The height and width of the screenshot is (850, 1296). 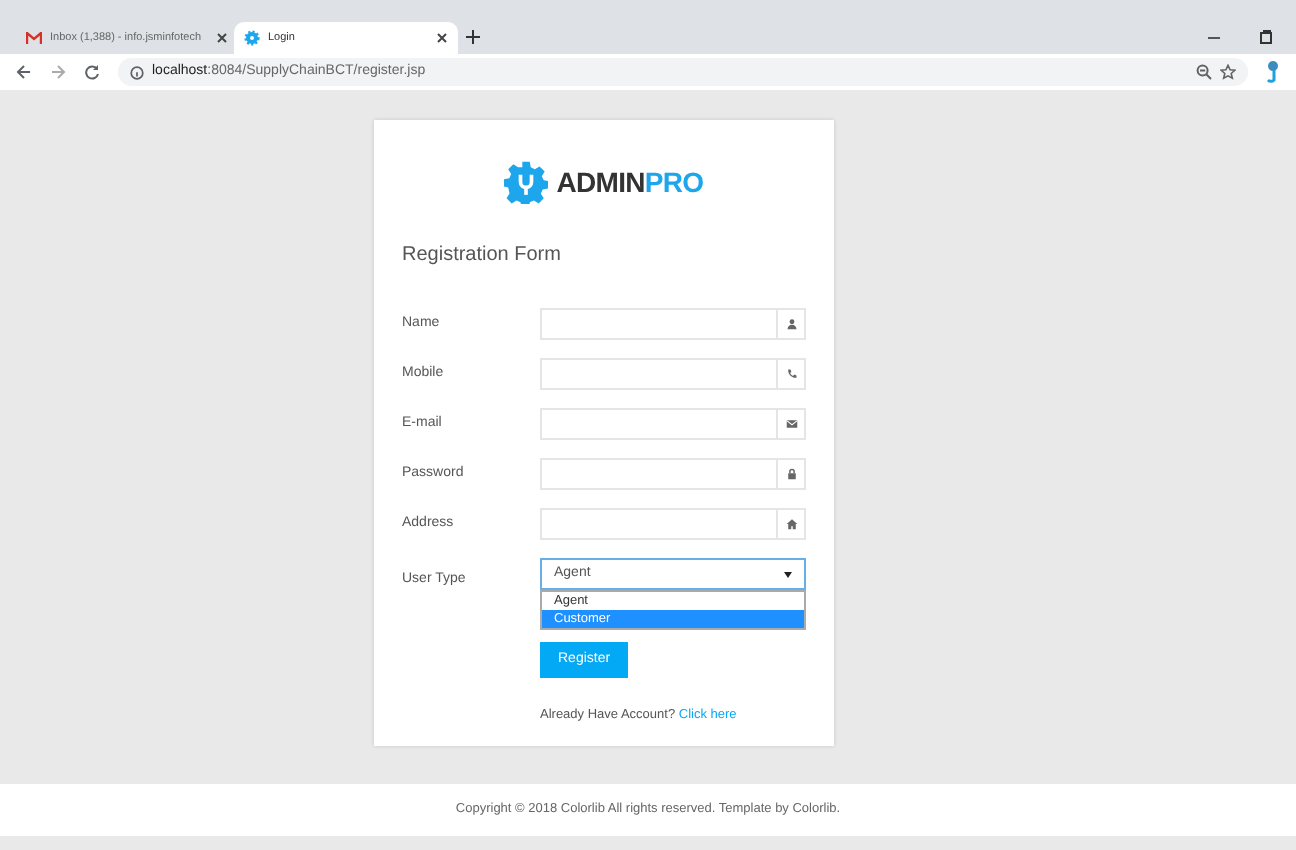 What do you see at coordinates (473, 37) in the screenshot?
I see `new-tab-icon` at bounding box center [473, 37].